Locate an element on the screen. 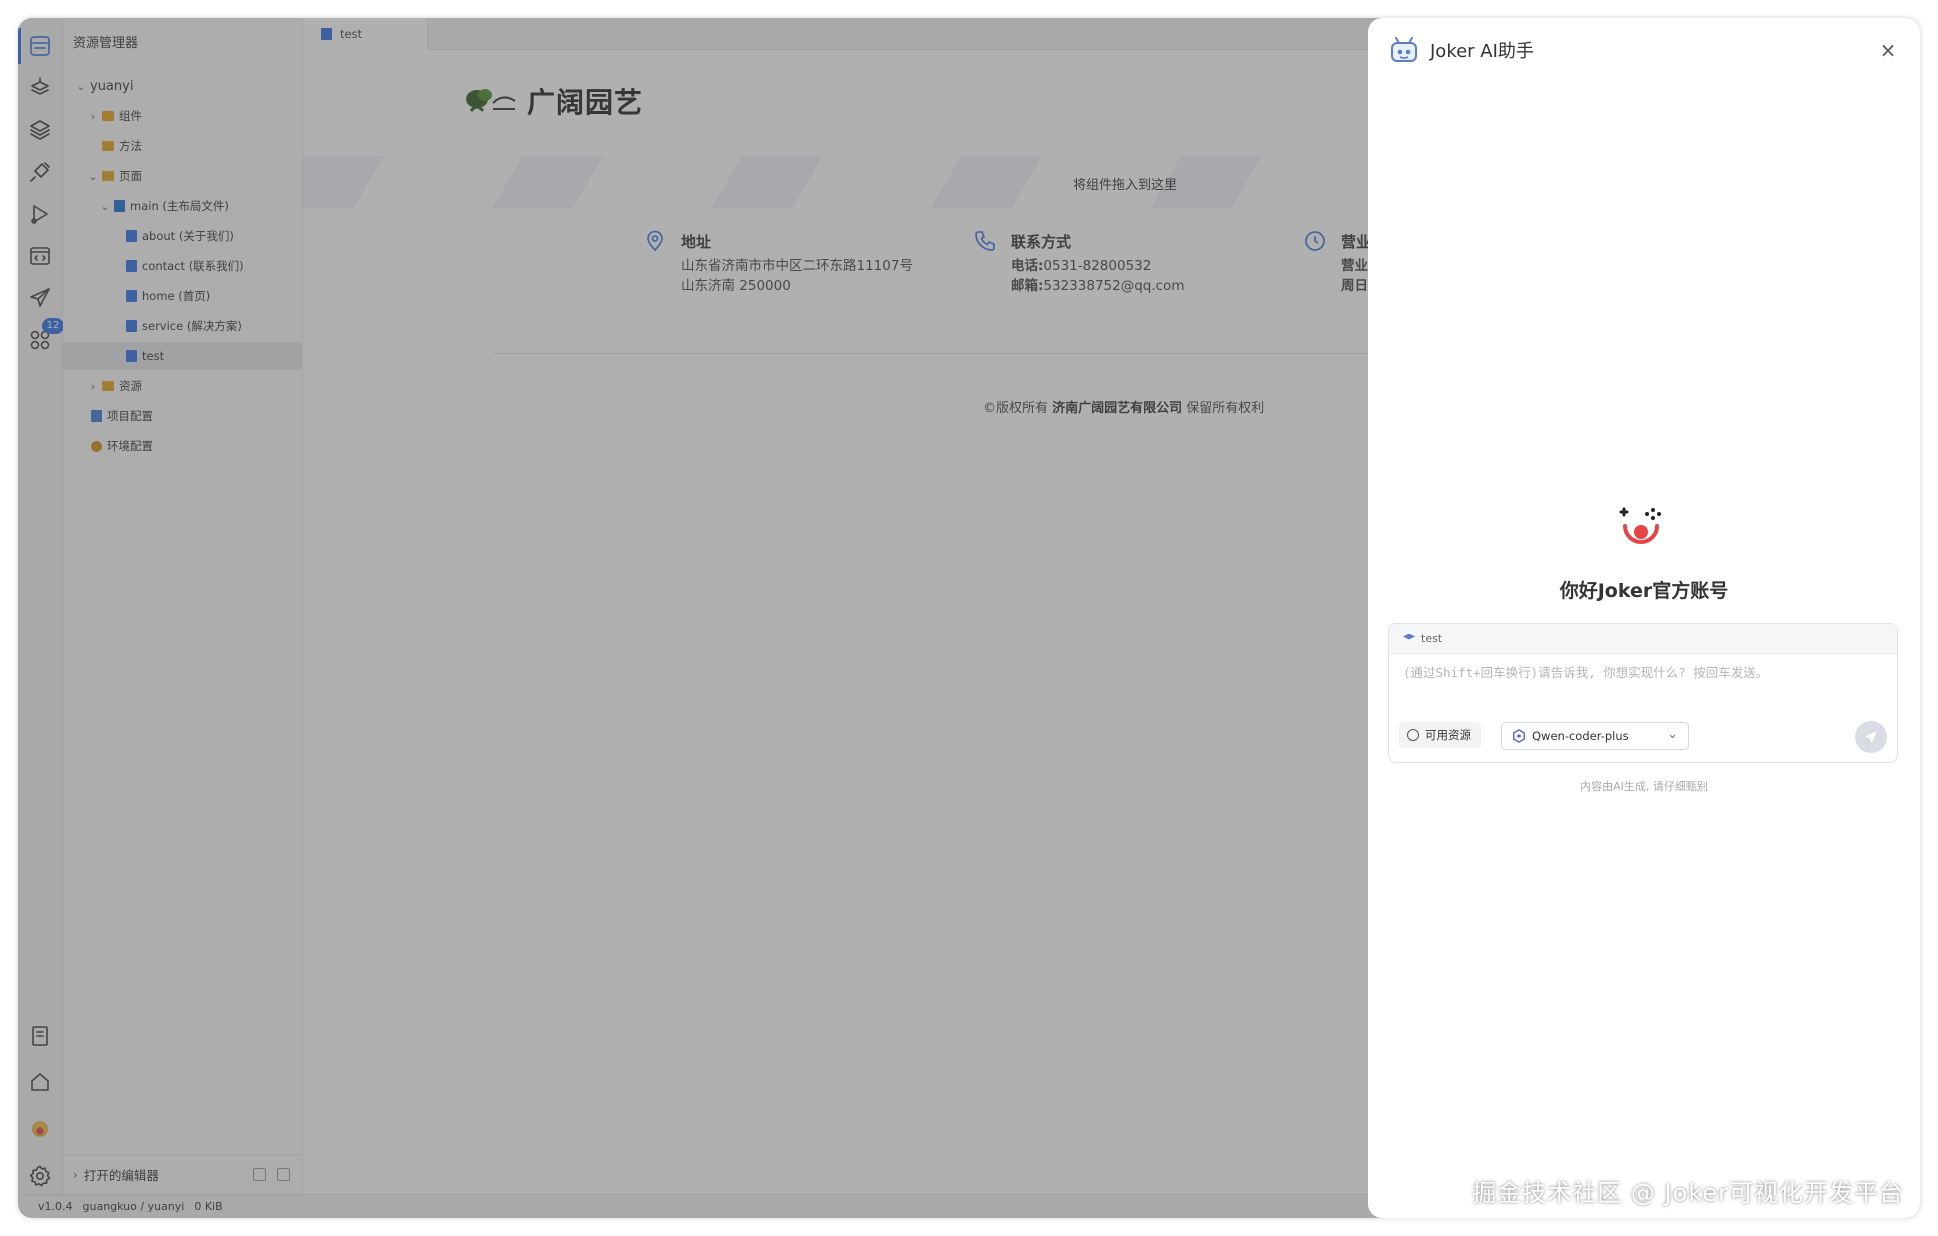 The width and height of the screenshot is (1938, 1236). model-select: Qwen-coder-plus ⌄ is located at coordinates (1595, 736).